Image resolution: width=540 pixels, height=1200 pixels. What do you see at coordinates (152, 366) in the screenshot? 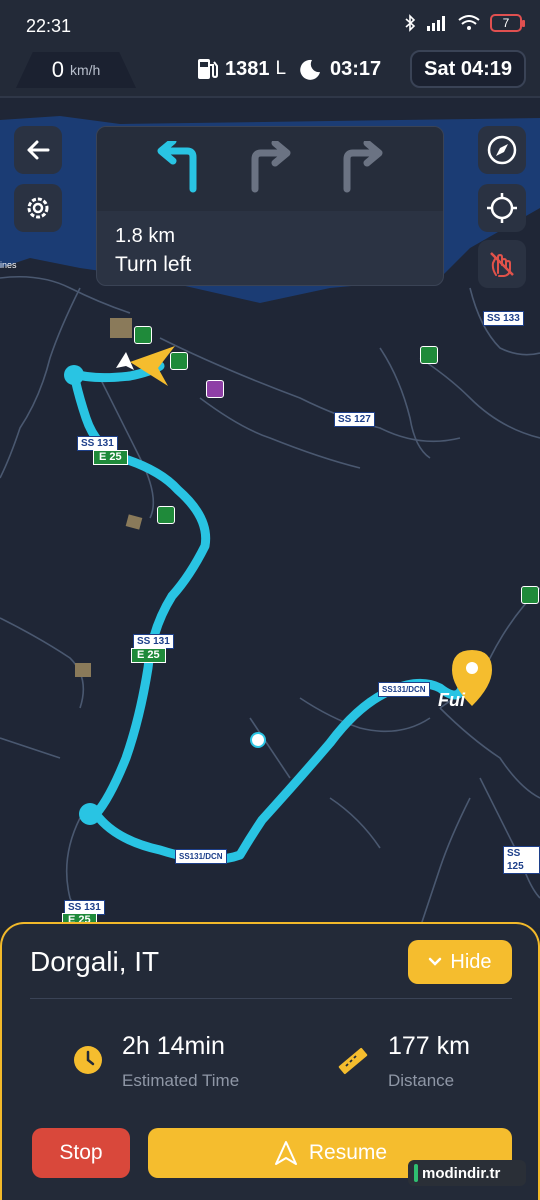
I see `player-truck-icon` at bounding box center [152, 366].